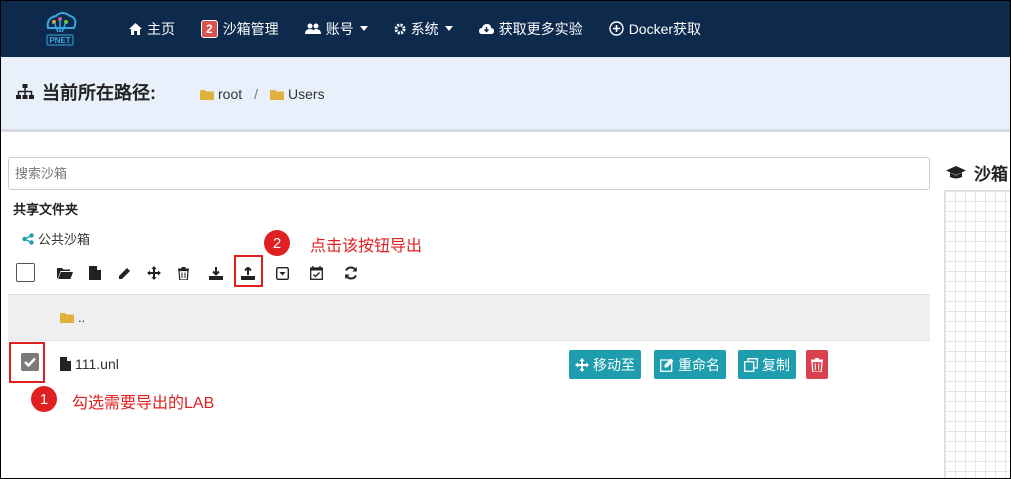 This screenshot has width=1011, height=479. I want to click on share-icon, so click(28, 238).